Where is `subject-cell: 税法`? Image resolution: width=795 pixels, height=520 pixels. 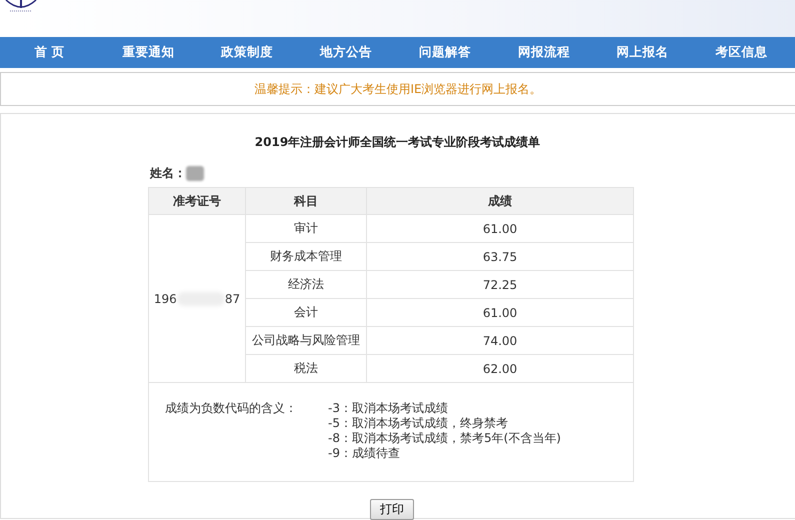
subject-cell: 税法 is located at coordinates (306, 368).